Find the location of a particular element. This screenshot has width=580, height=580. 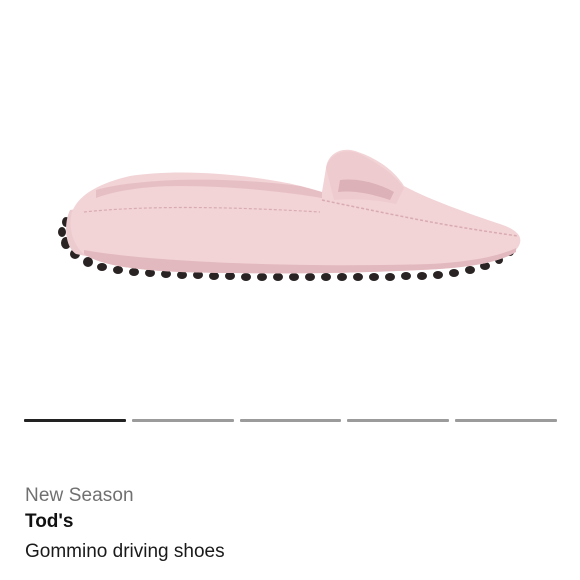

product-name: Gommino driving shoes is located at coordinates (125, 551).